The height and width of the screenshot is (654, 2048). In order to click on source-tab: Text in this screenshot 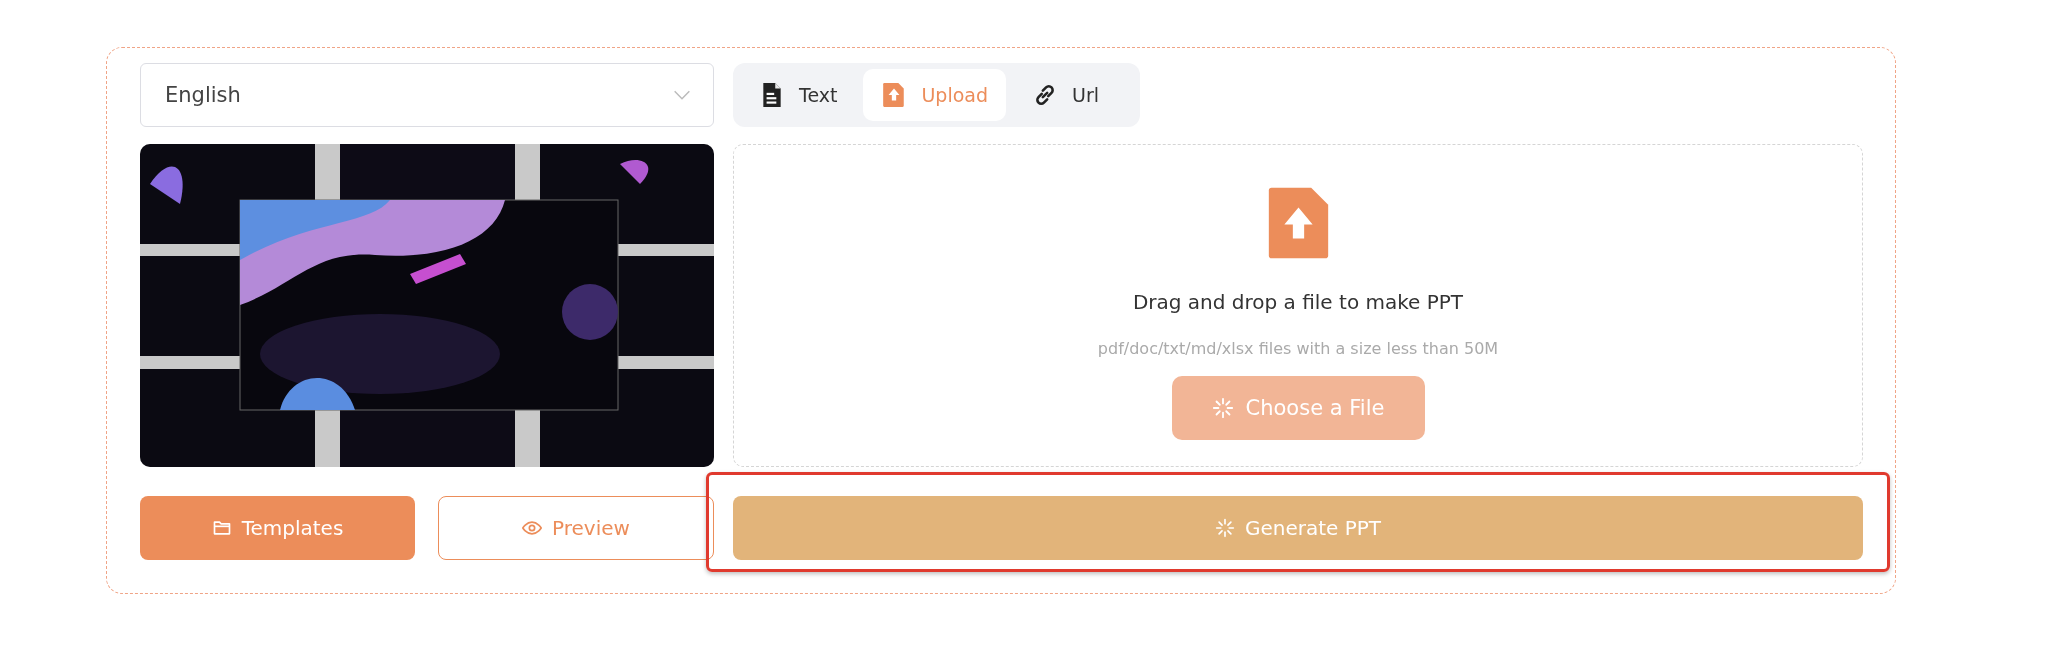, I will do `click(798, 95)`.